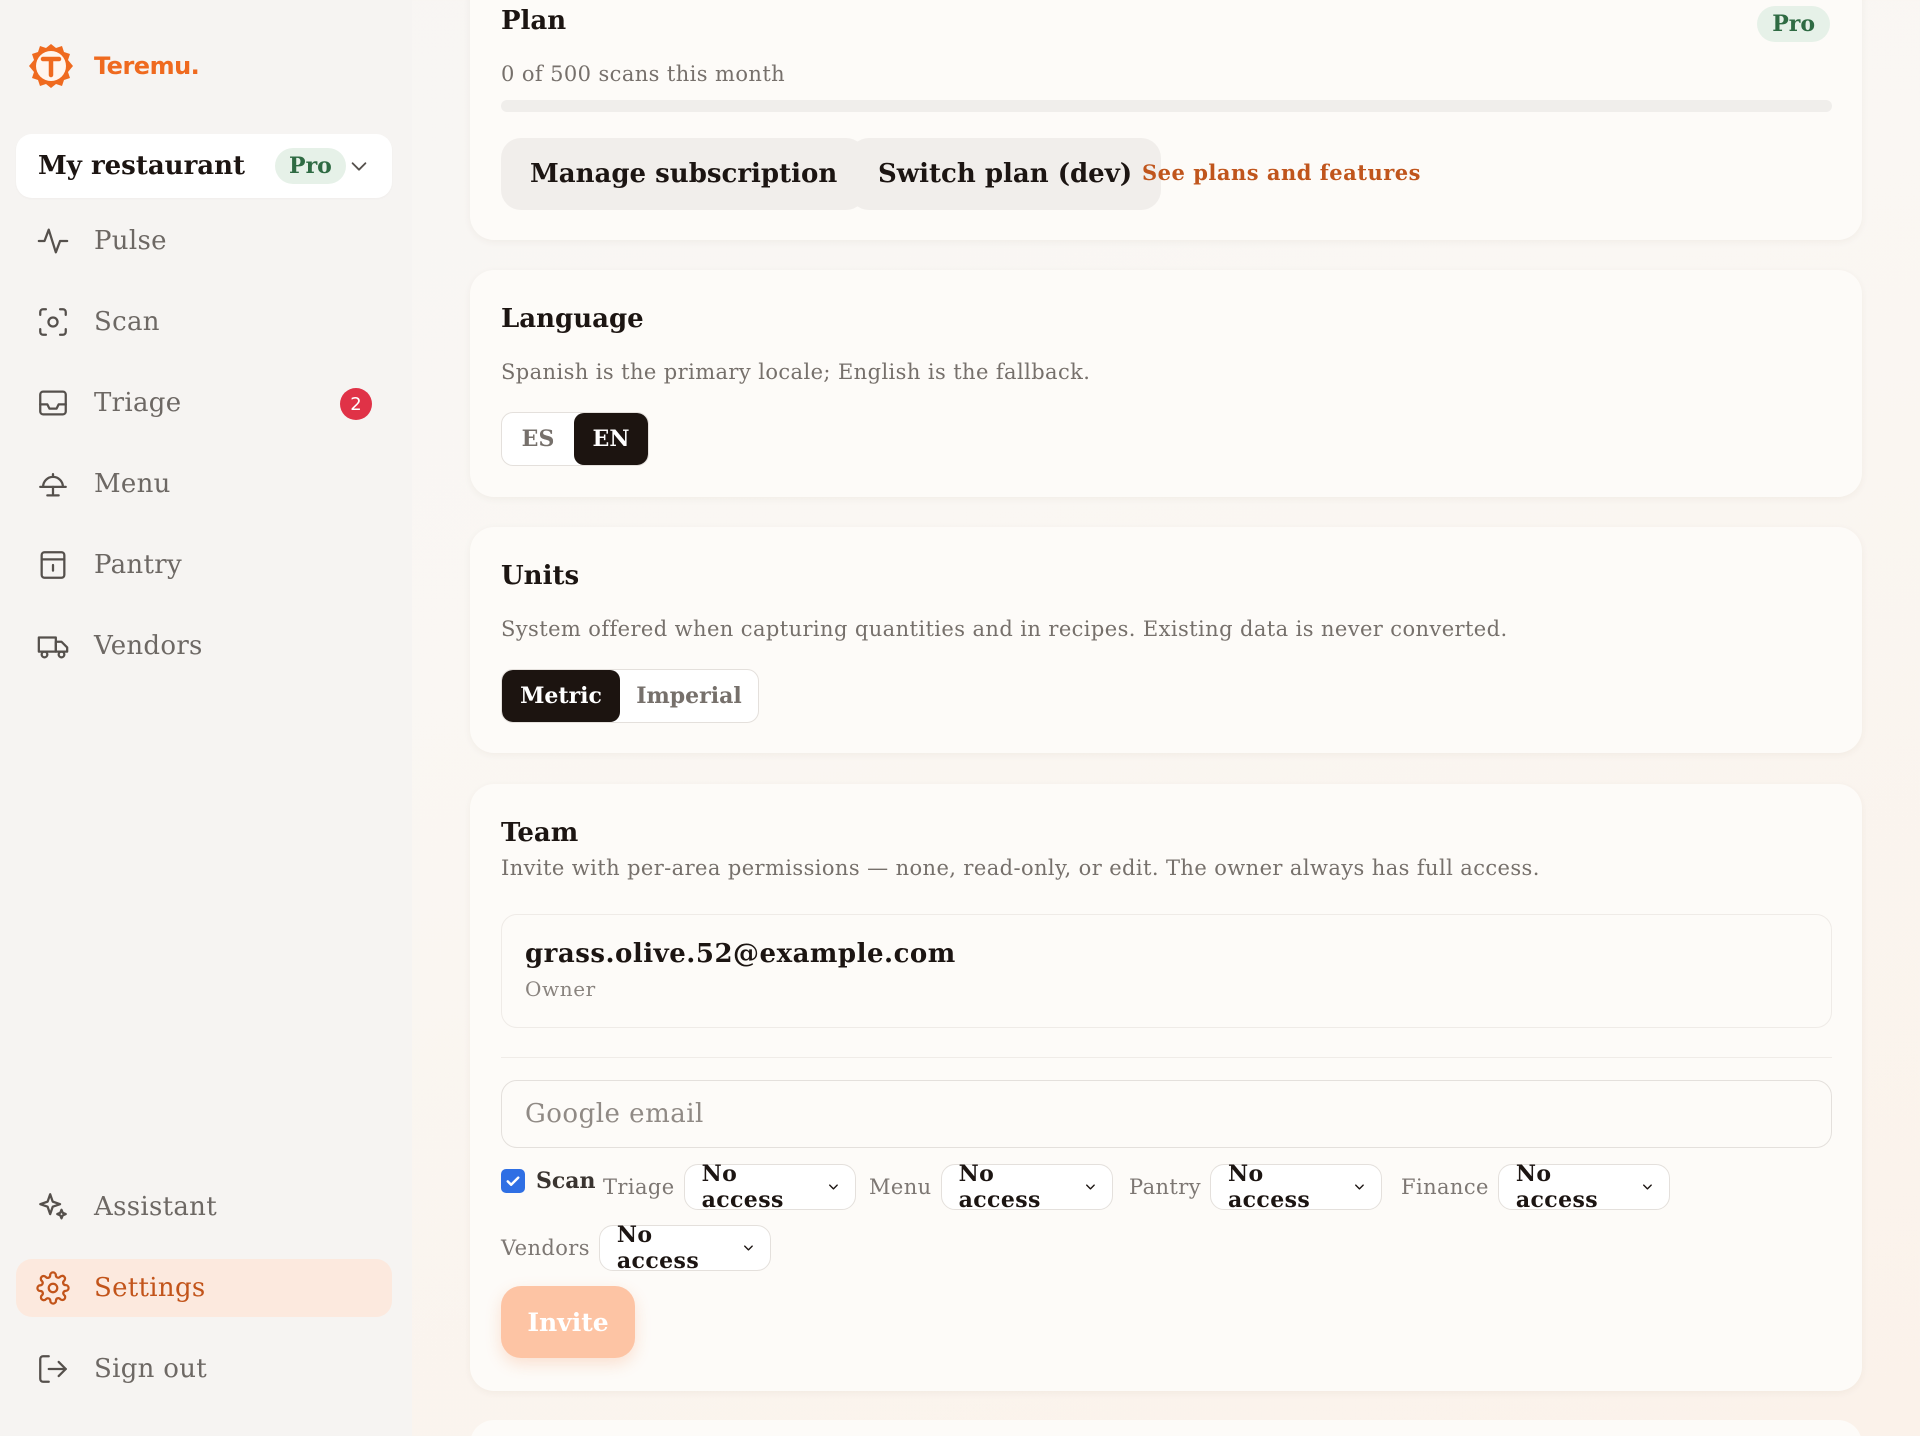 This screenshot has height=1436, width=1920. What do you see at coordinates (53, 484) in the screenshot?
I see `cloche-icon` at bounding box center [53, 484].